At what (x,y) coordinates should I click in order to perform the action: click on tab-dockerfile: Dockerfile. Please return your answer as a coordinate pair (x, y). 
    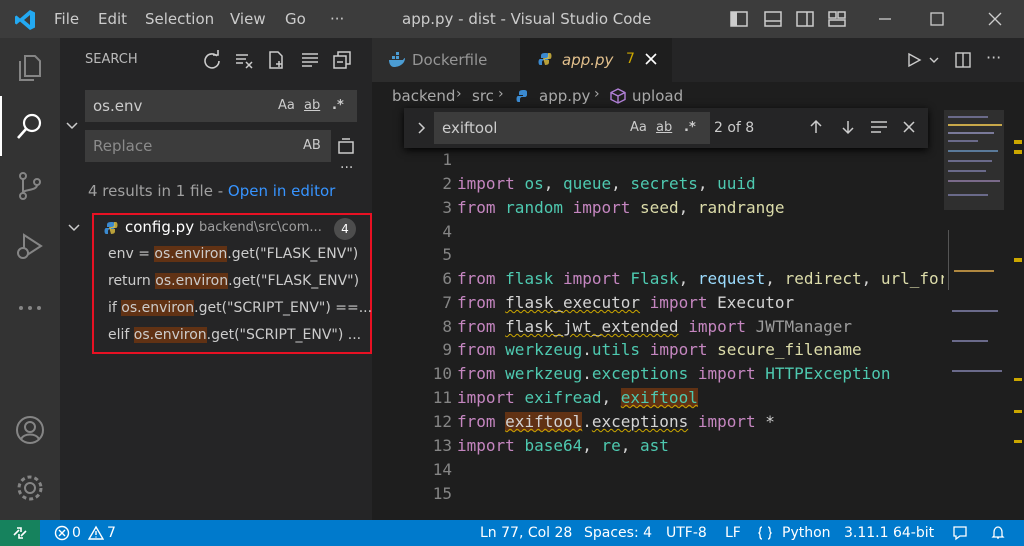
    Looking at the image, I should click on (446, 60).